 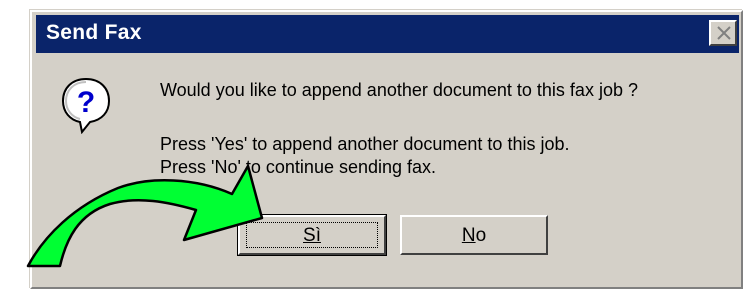 What do you see at coordinates (145, 216) in the screenshot?
I see `curved-arrow-icon` at bounding box center [145, 216].